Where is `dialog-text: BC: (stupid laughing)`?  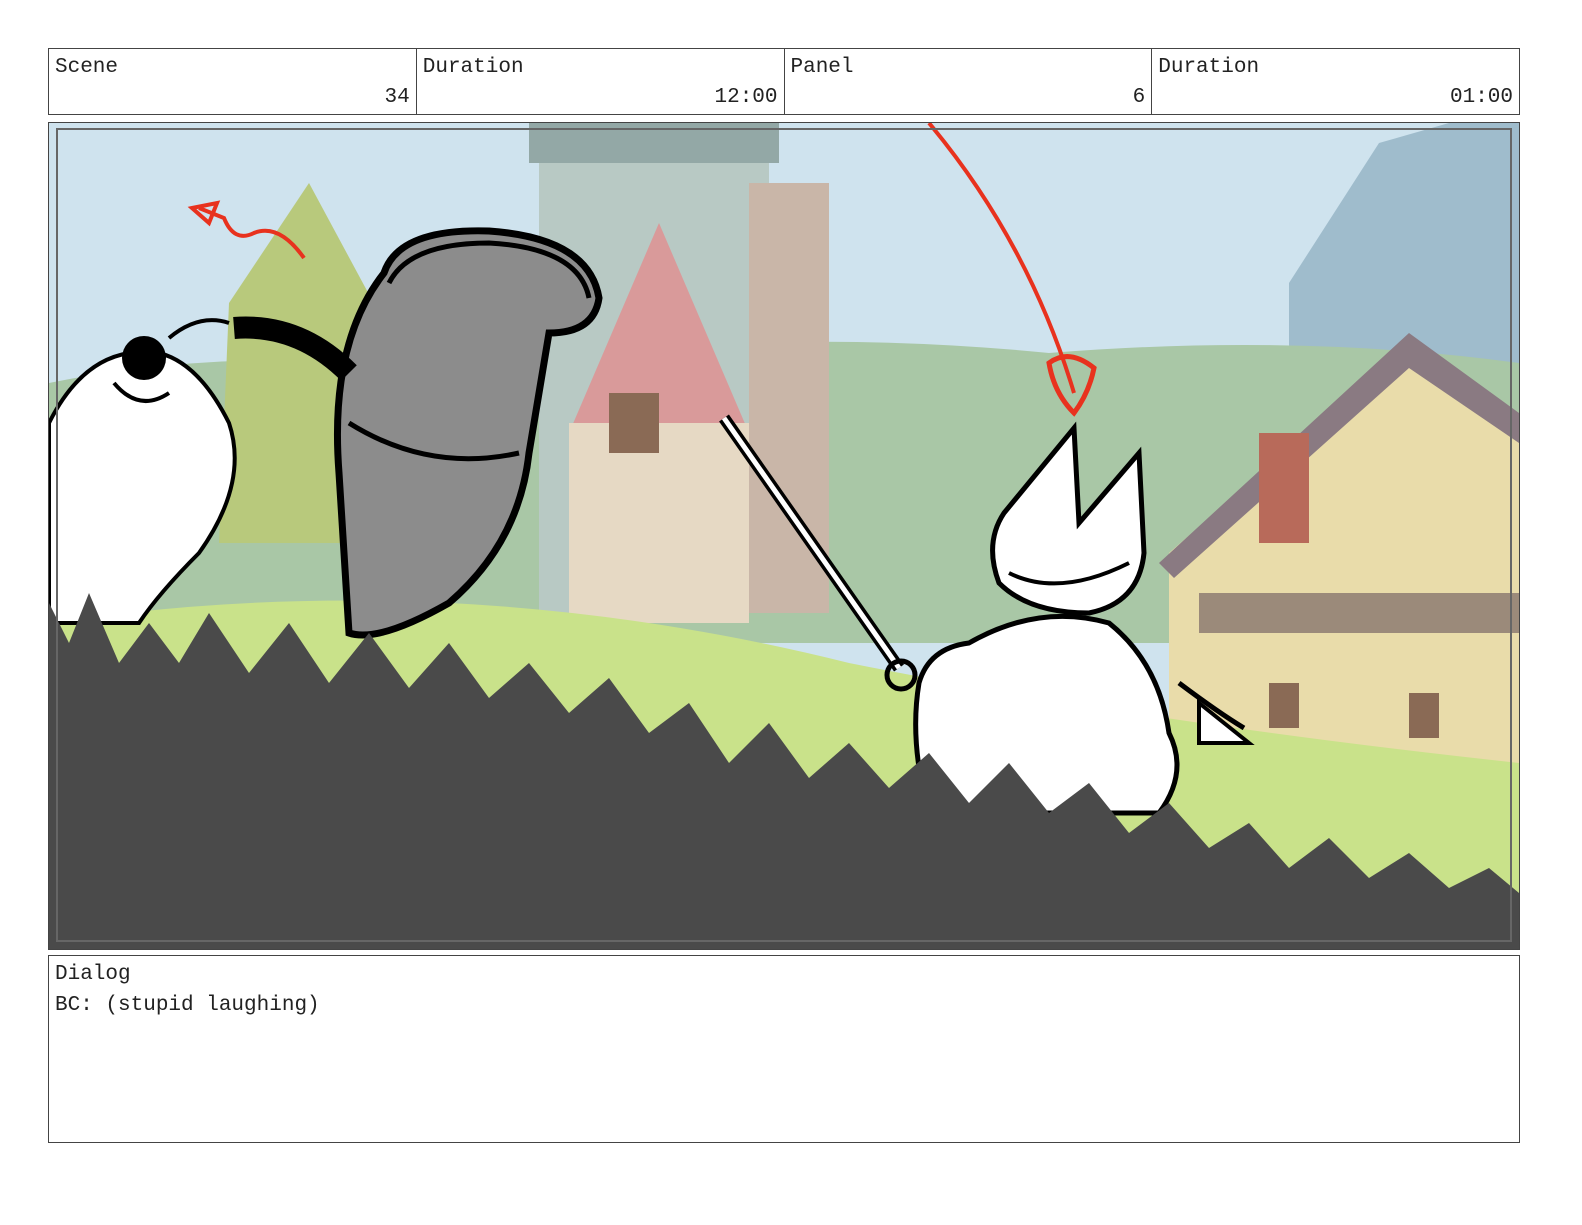
dialog-text: BC: (stupid laughing) is located at coordinates (187, 1005).